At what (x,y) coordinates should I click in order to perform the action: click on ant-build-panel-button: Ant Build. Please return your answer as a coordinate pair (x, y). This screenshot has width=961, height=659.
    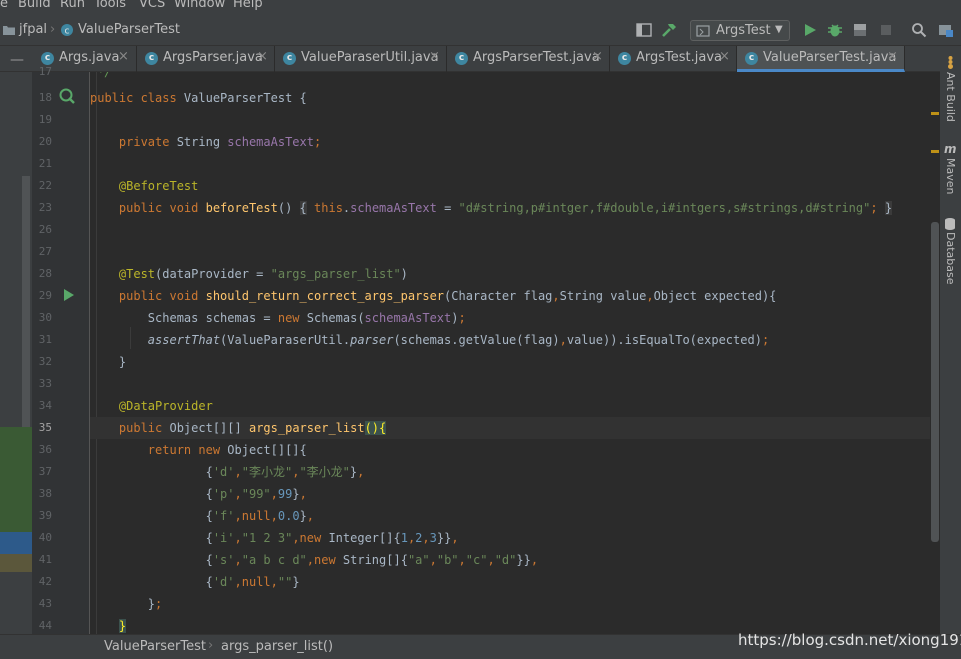
    Looking at the image, I should click on (950, 97).